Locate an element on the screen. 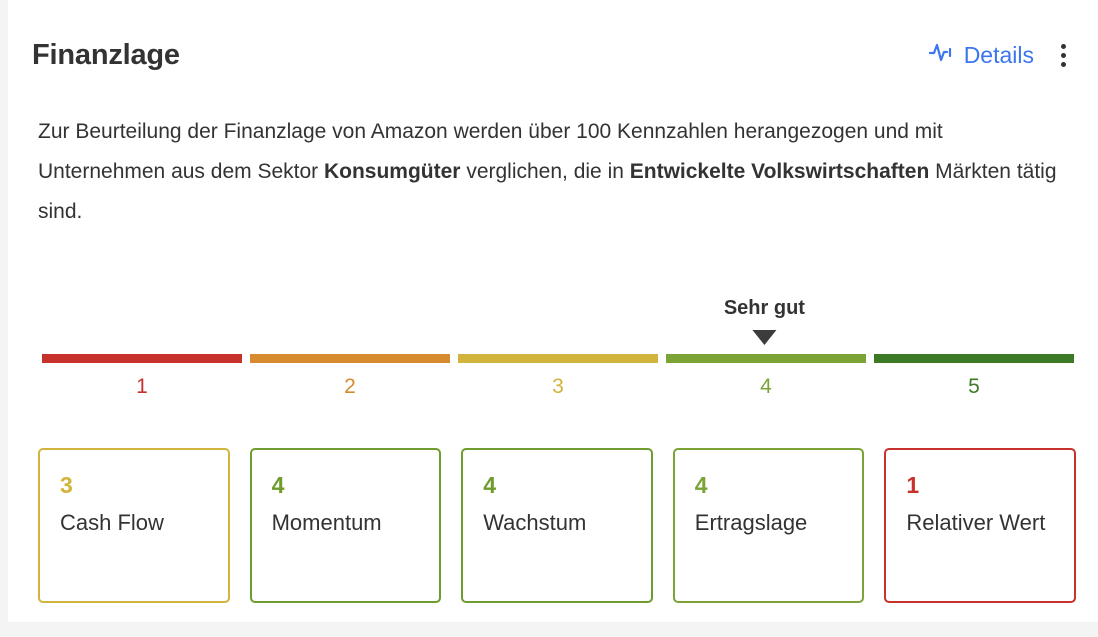 The width and height of the screenshot is (1098, 637). score-card-label: Relativer Wert is located at coordinates (976, 522).